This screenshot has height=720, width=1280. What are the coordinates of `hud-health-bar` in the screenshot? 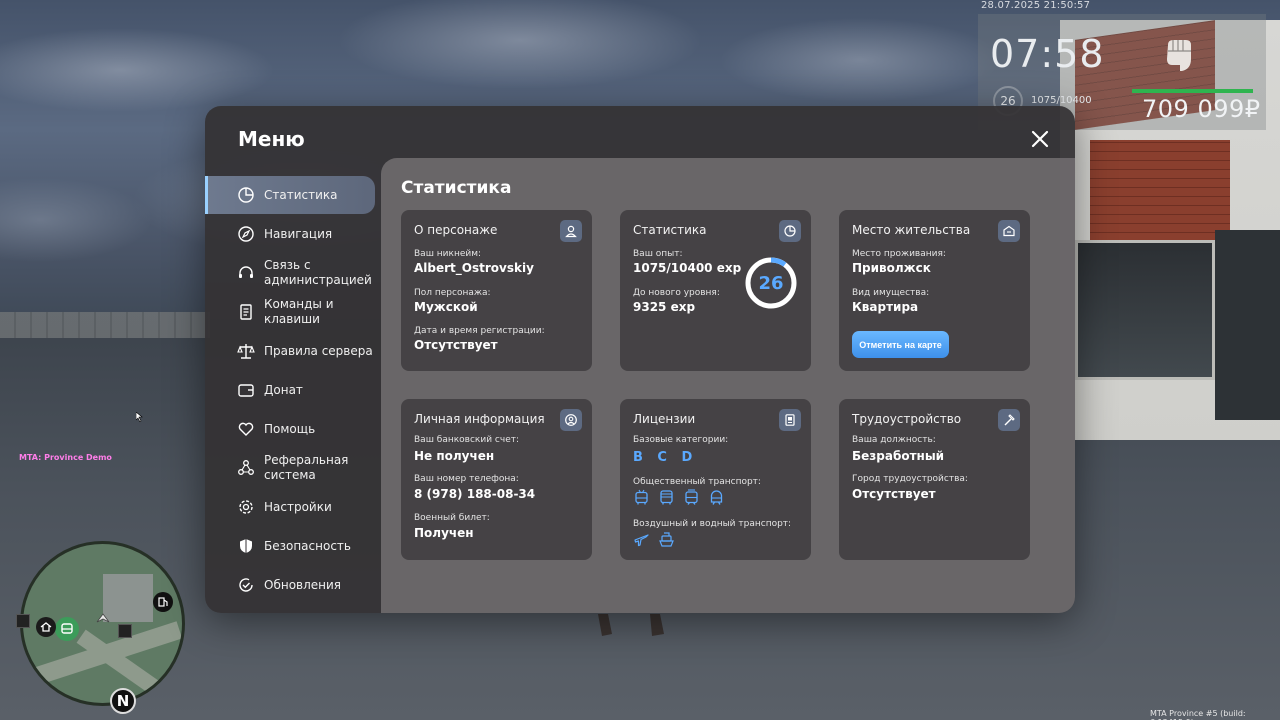 It's located at (1192, 91).